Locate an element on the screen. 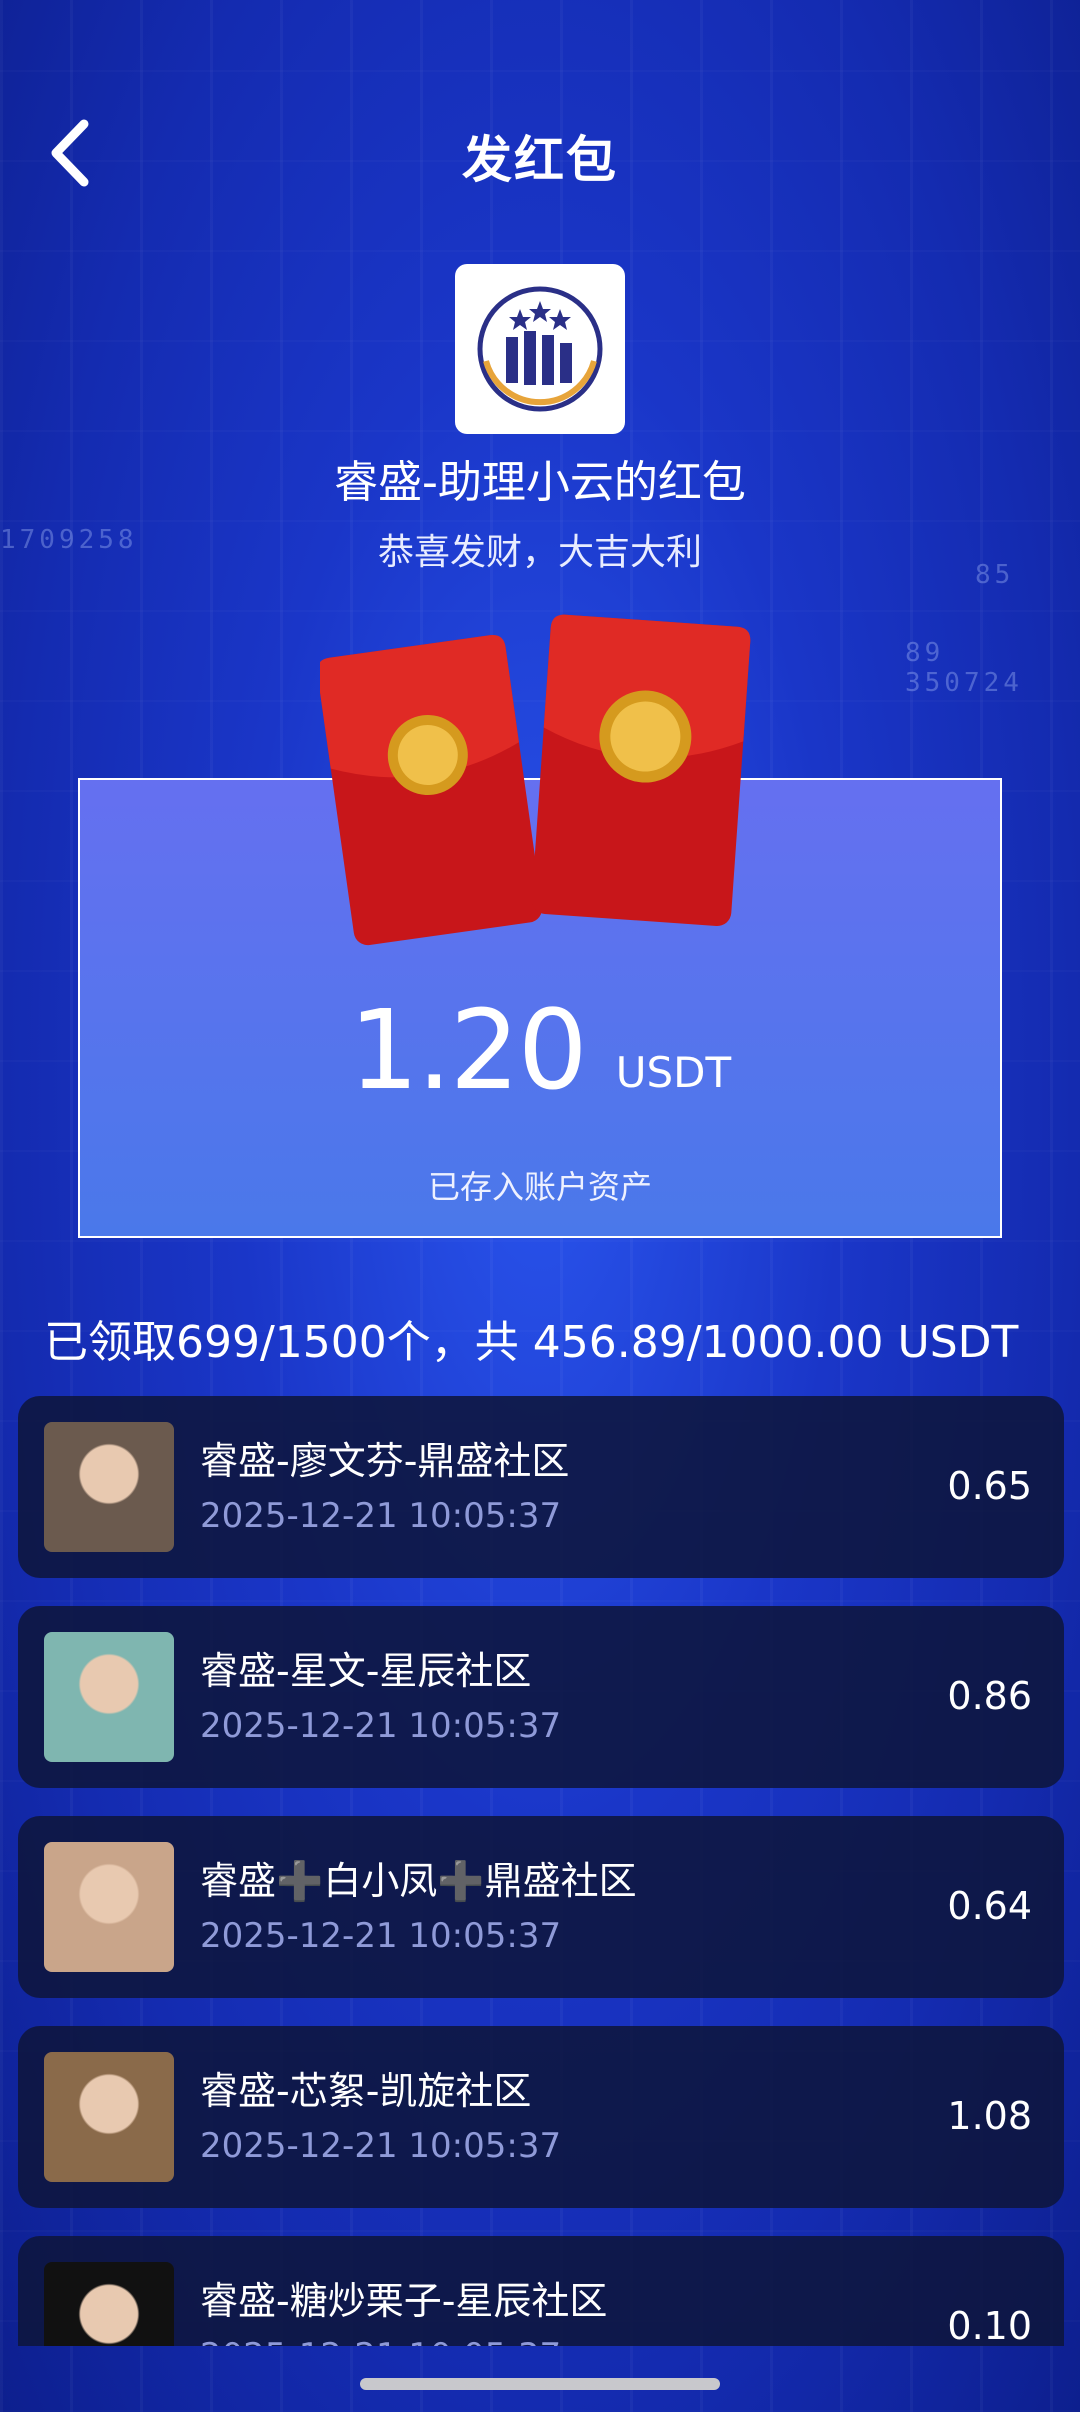 The width and height of the screenshot is (1080, 2412). received-amount: 1.20 is located at coordinates (468, 1050).